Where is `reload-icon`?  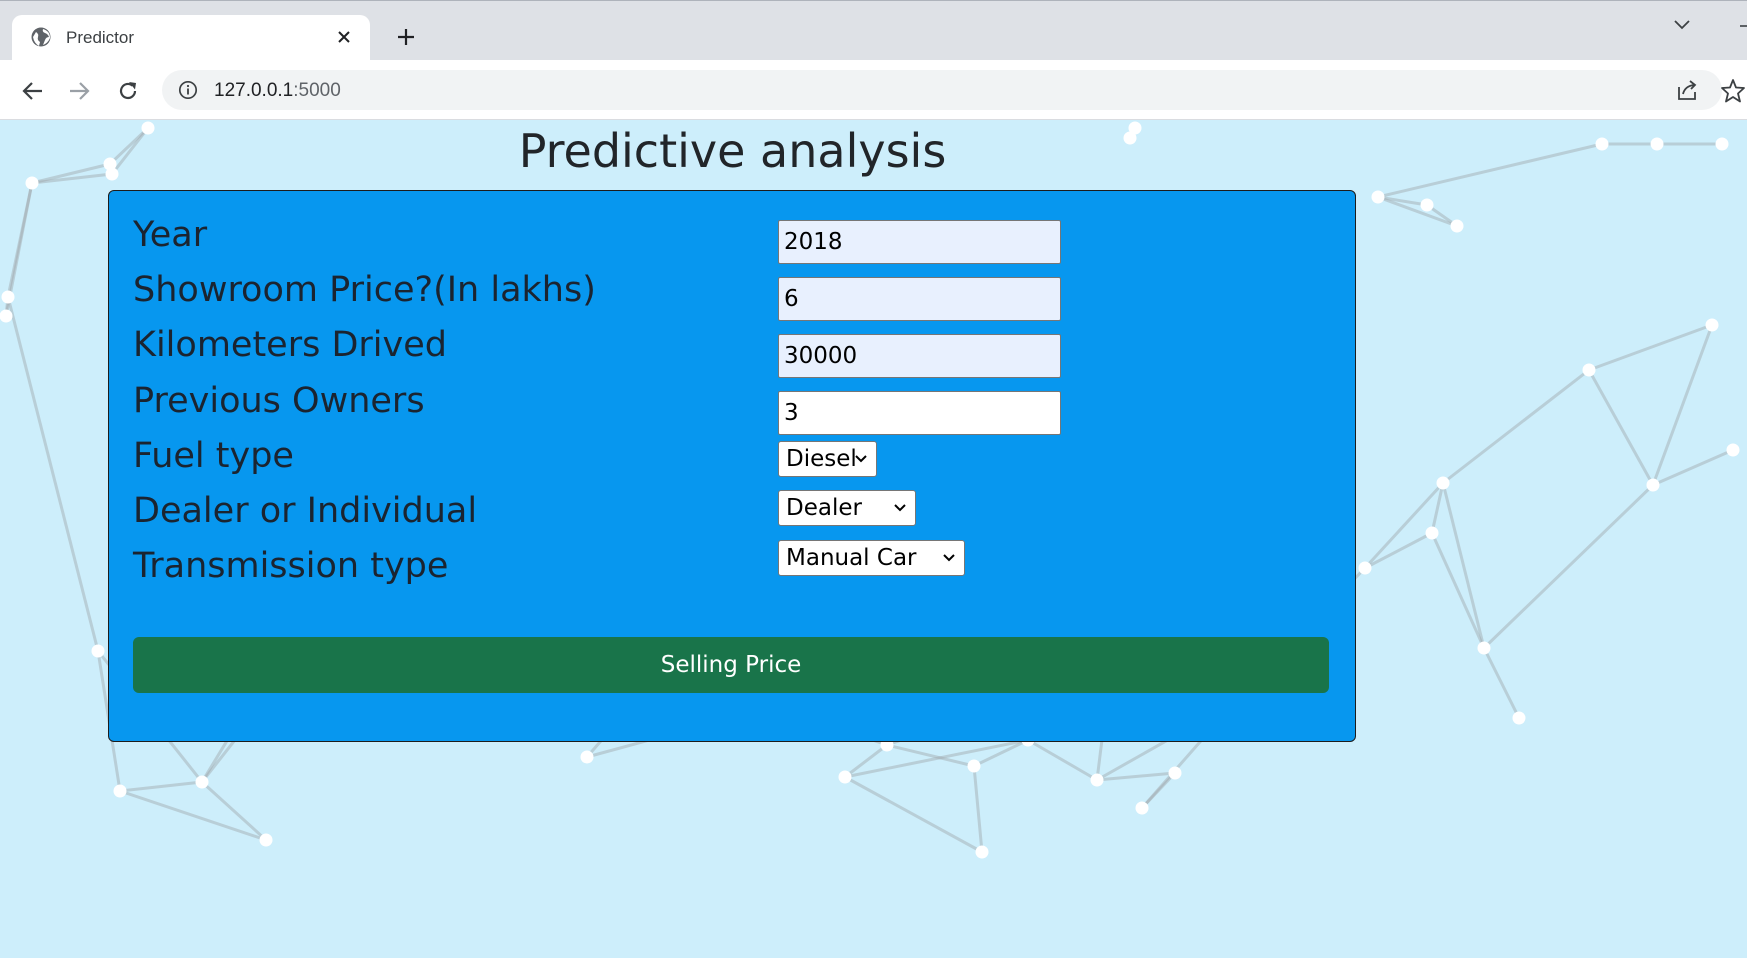 reload-icon is located at coordinates (128, 91).